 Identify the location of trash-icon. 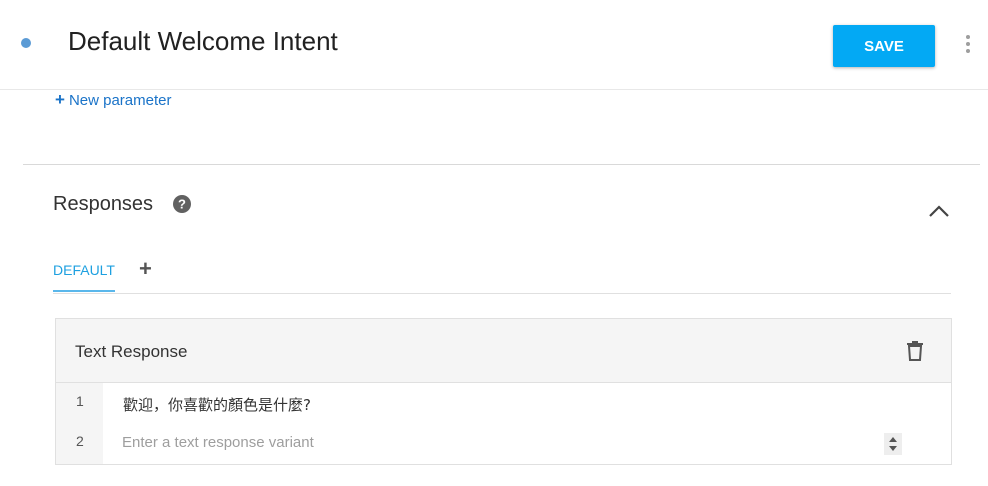
(915, 351).